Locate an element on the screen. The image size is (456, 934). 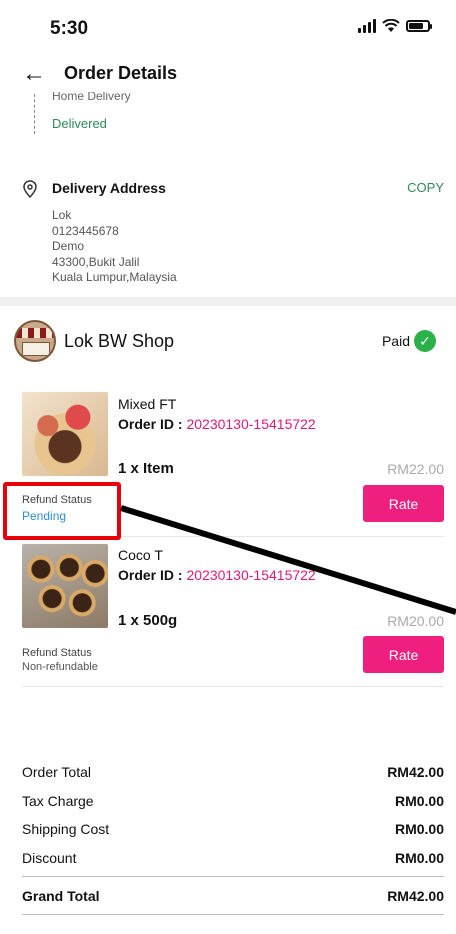
summary-label: Shipping Cost is located at coordinates (66, 829).